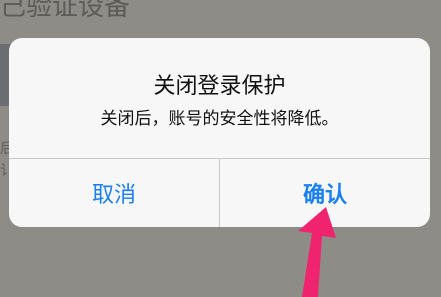 The height and width of the screenshot is (297, 441). Describe the element at coordinates (65, 11) in the screenshot. I see `background-page-title: 己验证设备` at that location.